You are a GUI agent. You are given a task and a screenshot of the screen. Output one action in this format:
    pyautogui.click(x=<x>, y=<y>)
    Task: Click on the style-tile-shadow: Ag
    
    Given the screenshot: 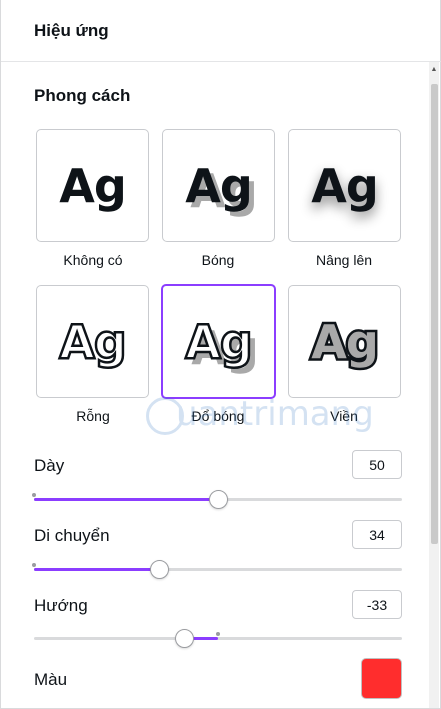 What is the action you would take?
    pyautogui.click(x=218, y=185)
    